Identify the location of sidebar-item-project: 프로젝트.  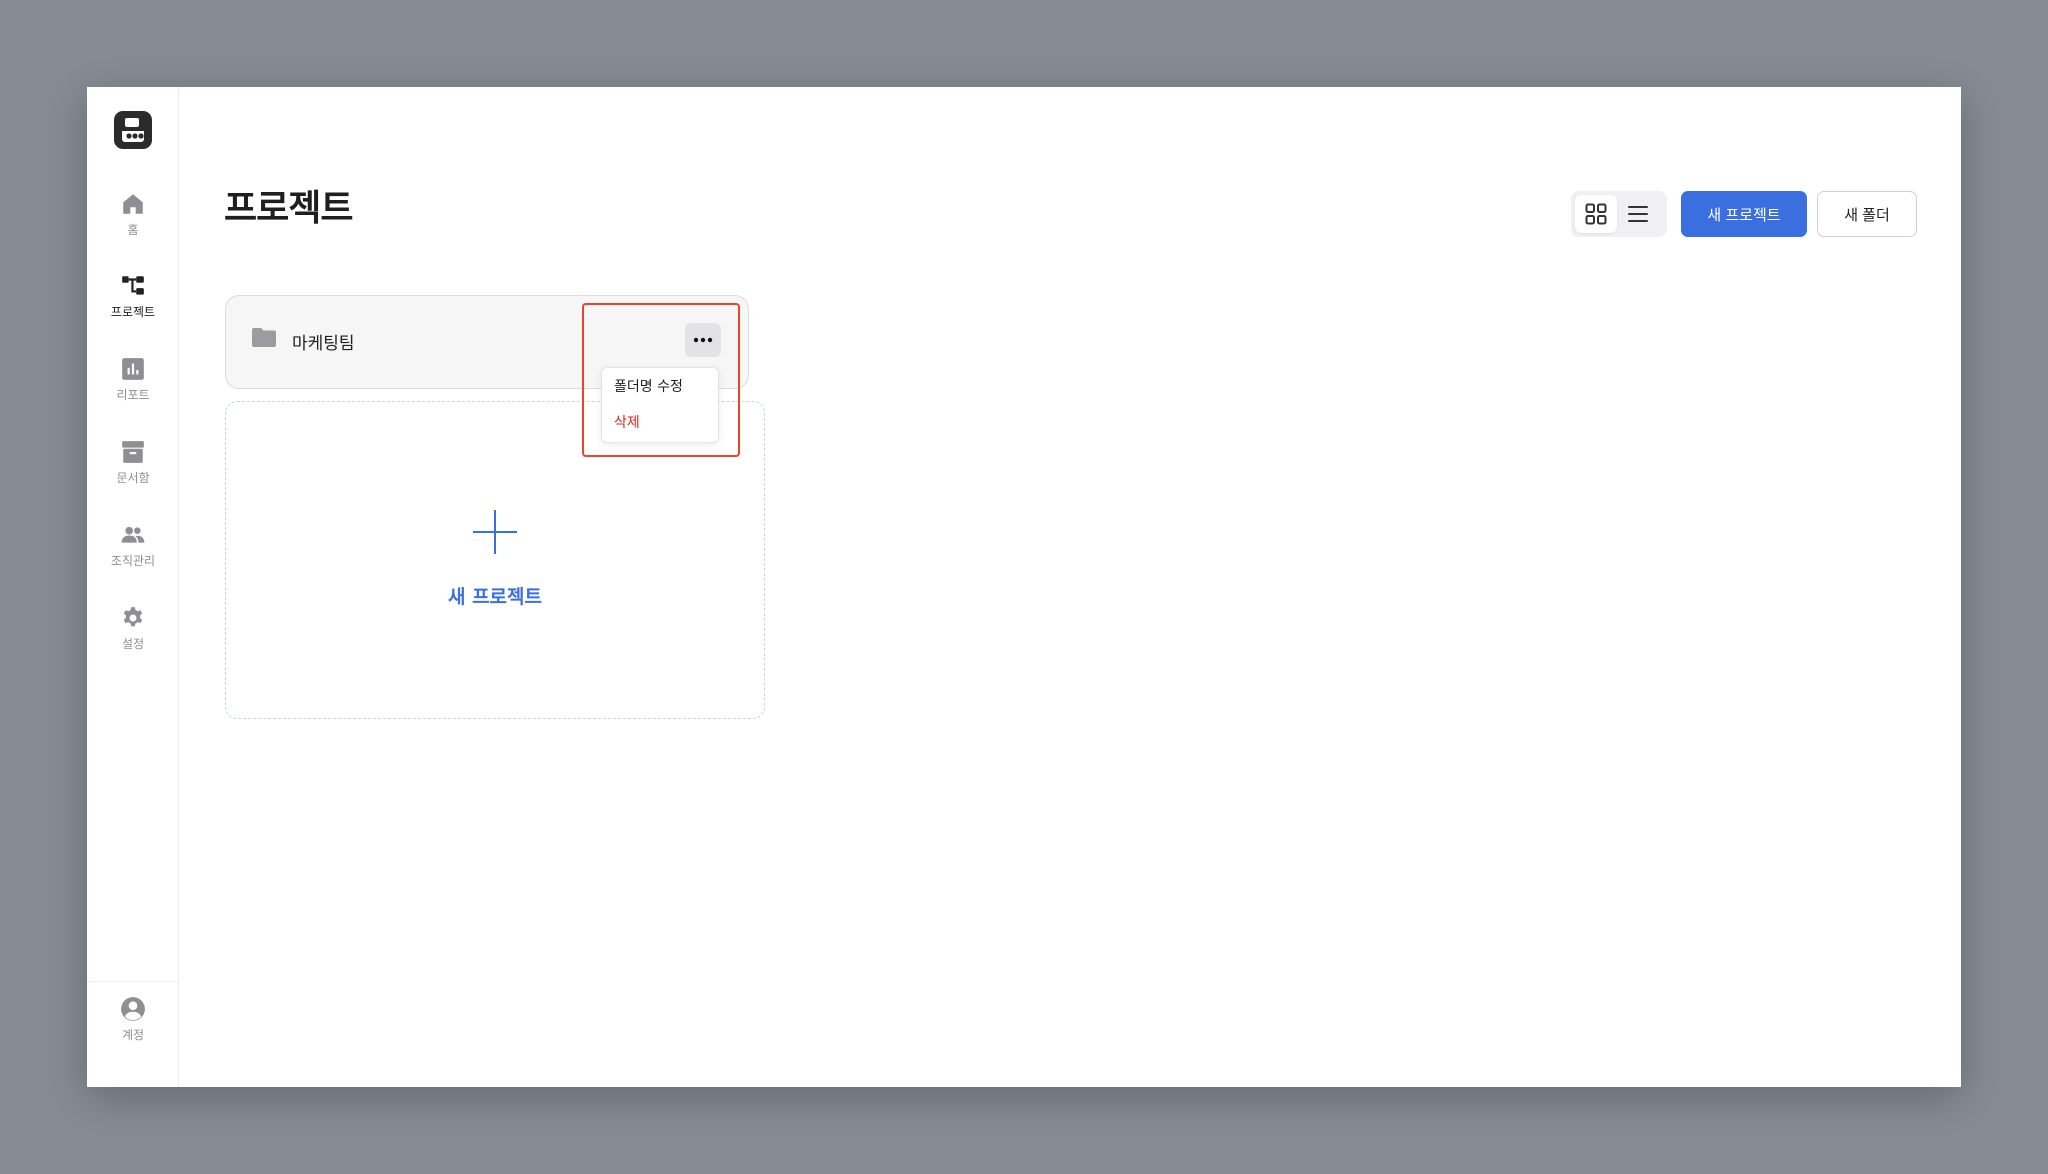
(133, 308).